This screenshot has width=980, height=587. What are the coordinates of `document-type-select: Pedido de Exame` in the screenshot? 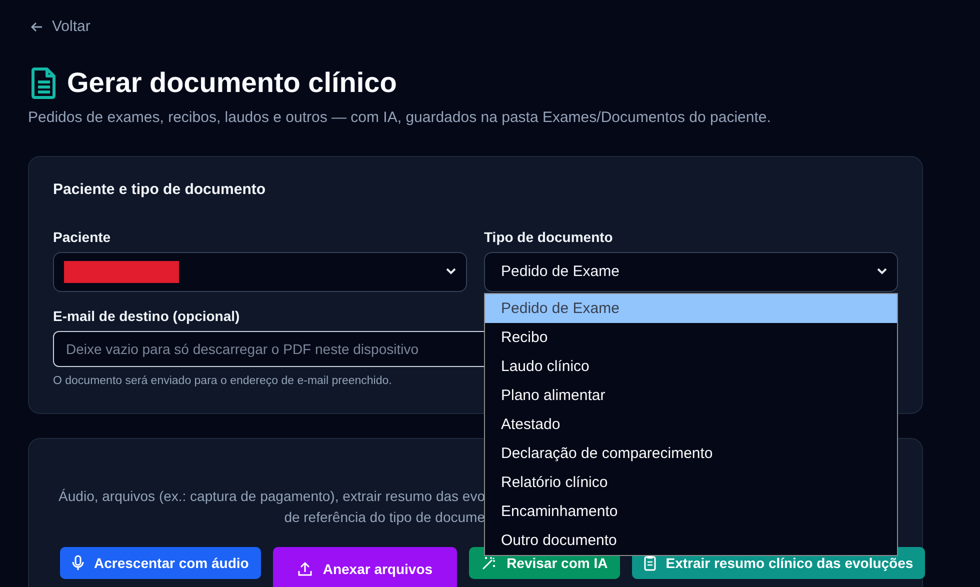 It's located at (691, 272).